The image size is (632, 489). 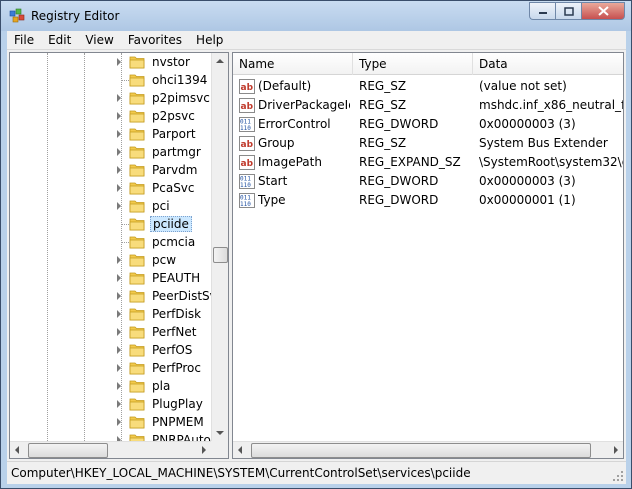 I want to click on value-row: ab Group REG_SZ System Bus Extender, so click(x=428, y=143).